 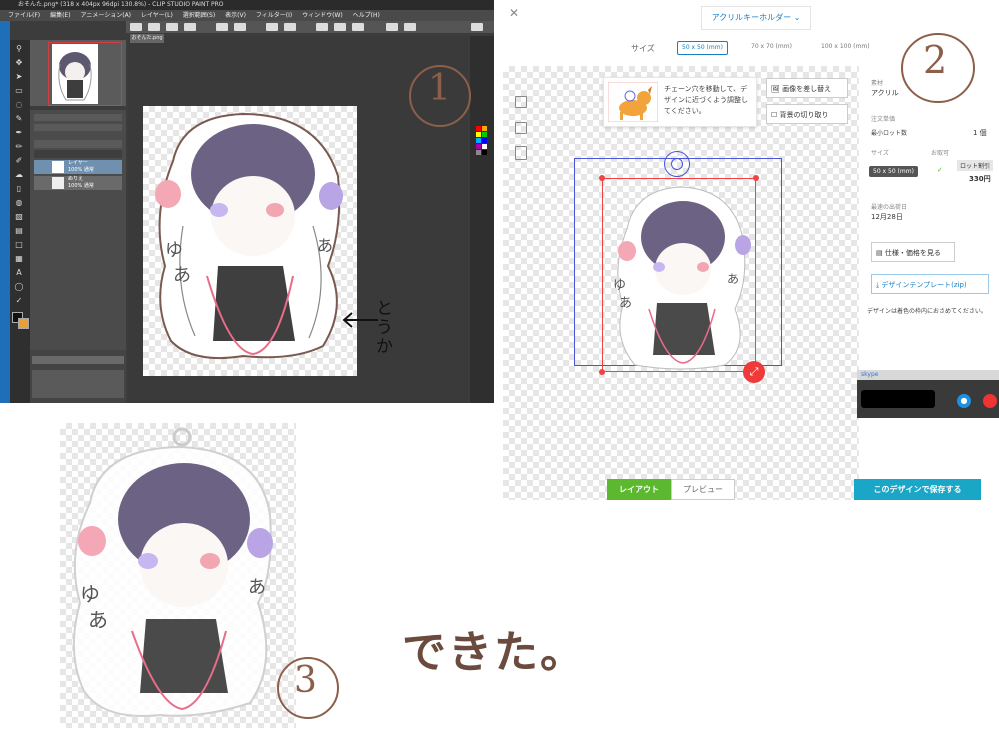 What do you see at coordinates (885, 93) in the screenshot?
I see `material-value: アクリル` at bounding box center [885, 93].